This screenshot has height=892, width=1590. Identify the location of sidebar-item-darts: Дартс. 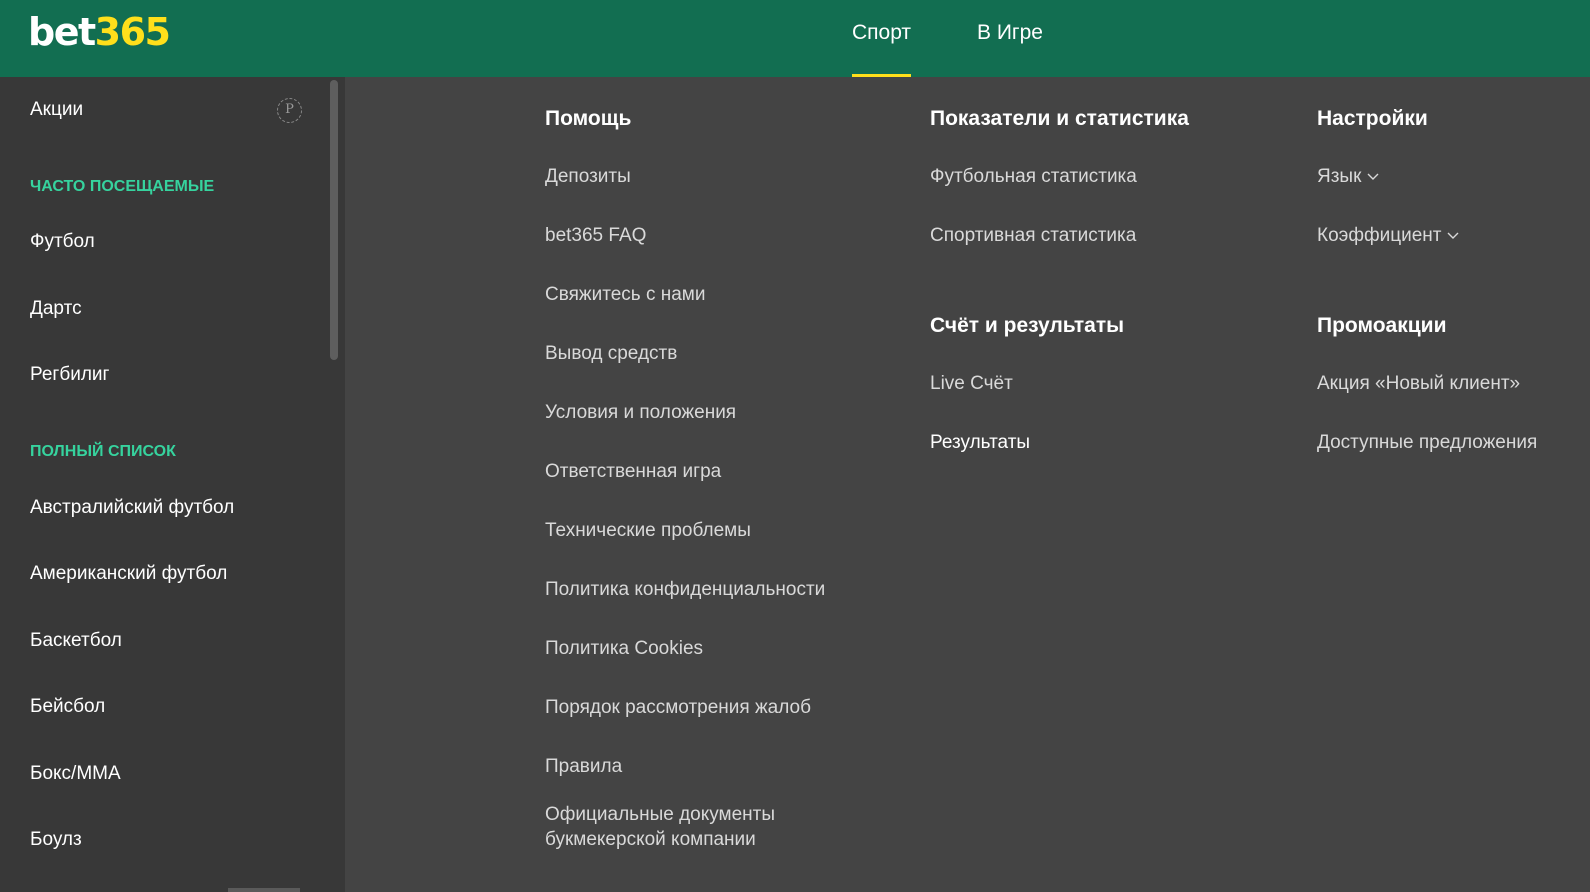
(56, 309).